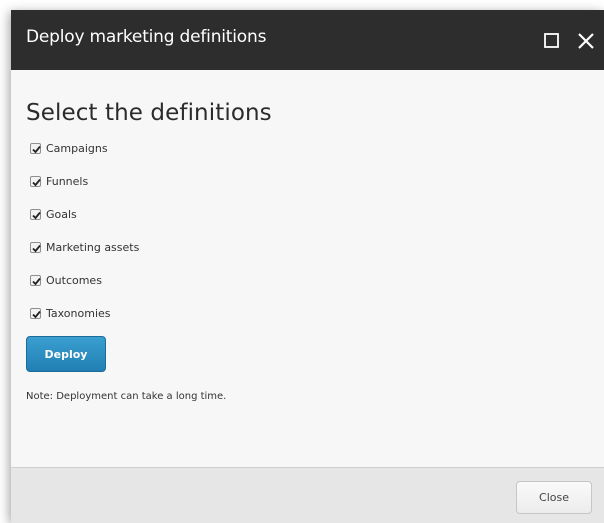 The height and width of the screenshot is (523, 604). Describe the element at coordinates (78, 313) in the screenshot. I see `option-label: Taxonomies` at that location.